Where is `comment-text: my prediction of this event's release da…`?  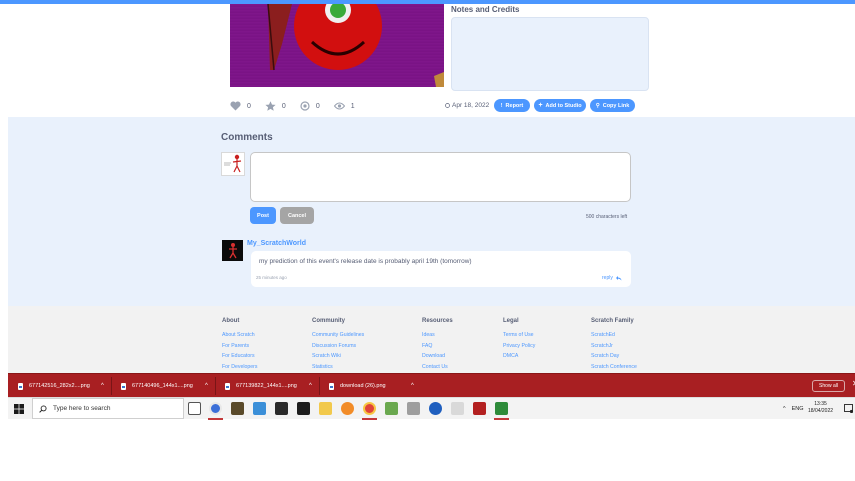
comment-text: my prediction of this event's release da… is located at coordinates (365, 261).